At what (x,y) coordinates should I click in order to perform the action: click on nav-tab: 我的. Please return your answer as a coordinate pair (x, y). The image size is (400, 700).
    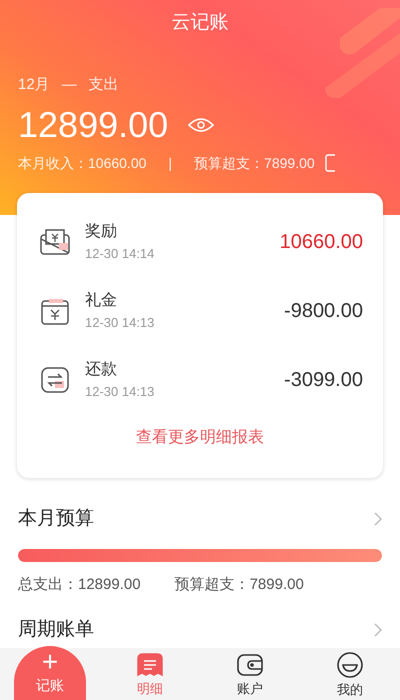
    Looking at the image, I should click on (350, 674).